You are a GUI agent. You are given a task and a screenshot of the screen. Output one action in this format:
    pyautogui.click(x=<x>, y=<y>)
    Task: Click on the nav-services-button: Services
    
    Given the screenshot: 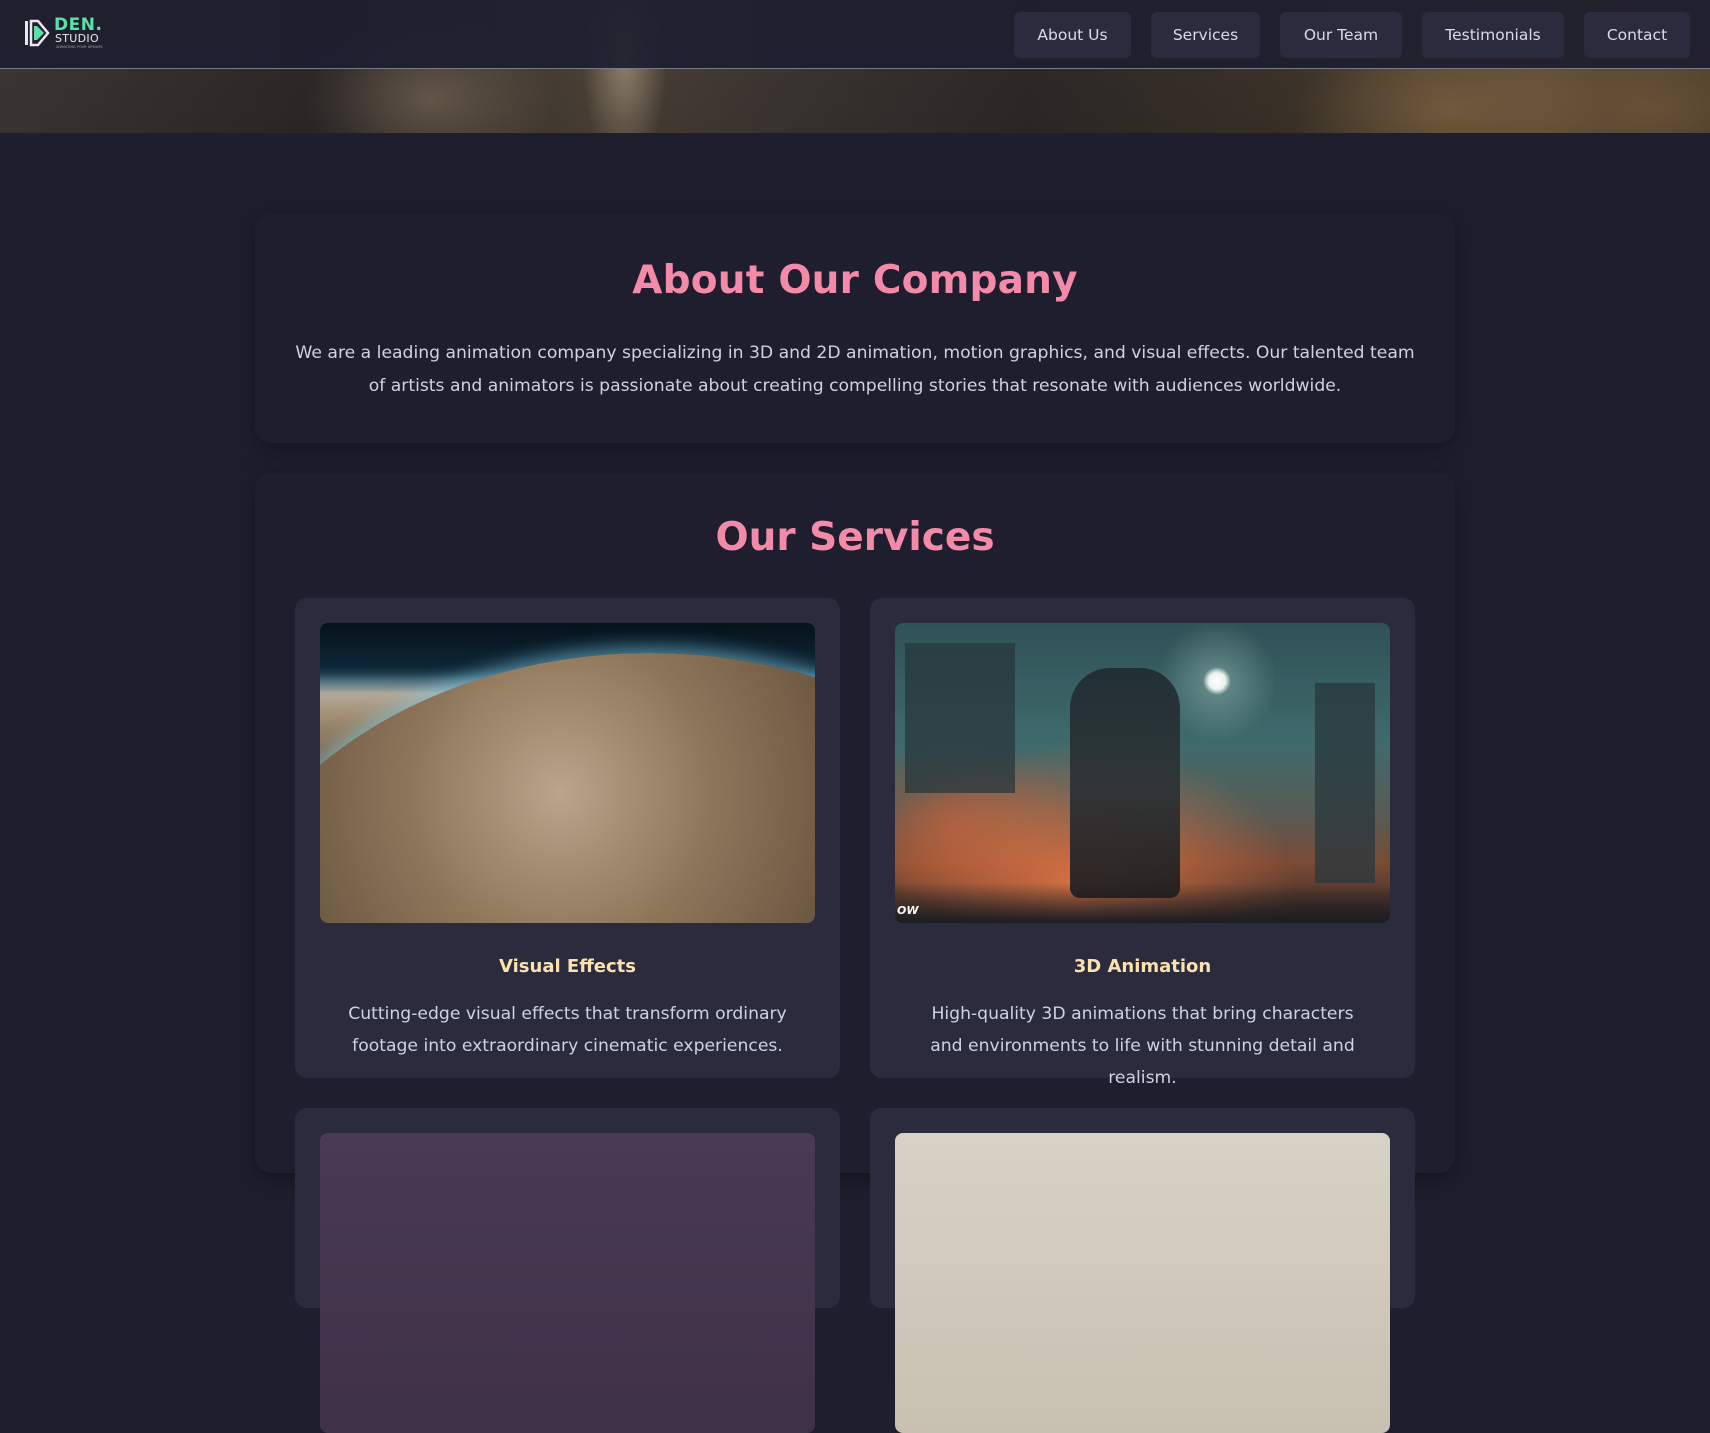 What is the action you would take?
    pyautogui.click(x=1205, y=35)
    